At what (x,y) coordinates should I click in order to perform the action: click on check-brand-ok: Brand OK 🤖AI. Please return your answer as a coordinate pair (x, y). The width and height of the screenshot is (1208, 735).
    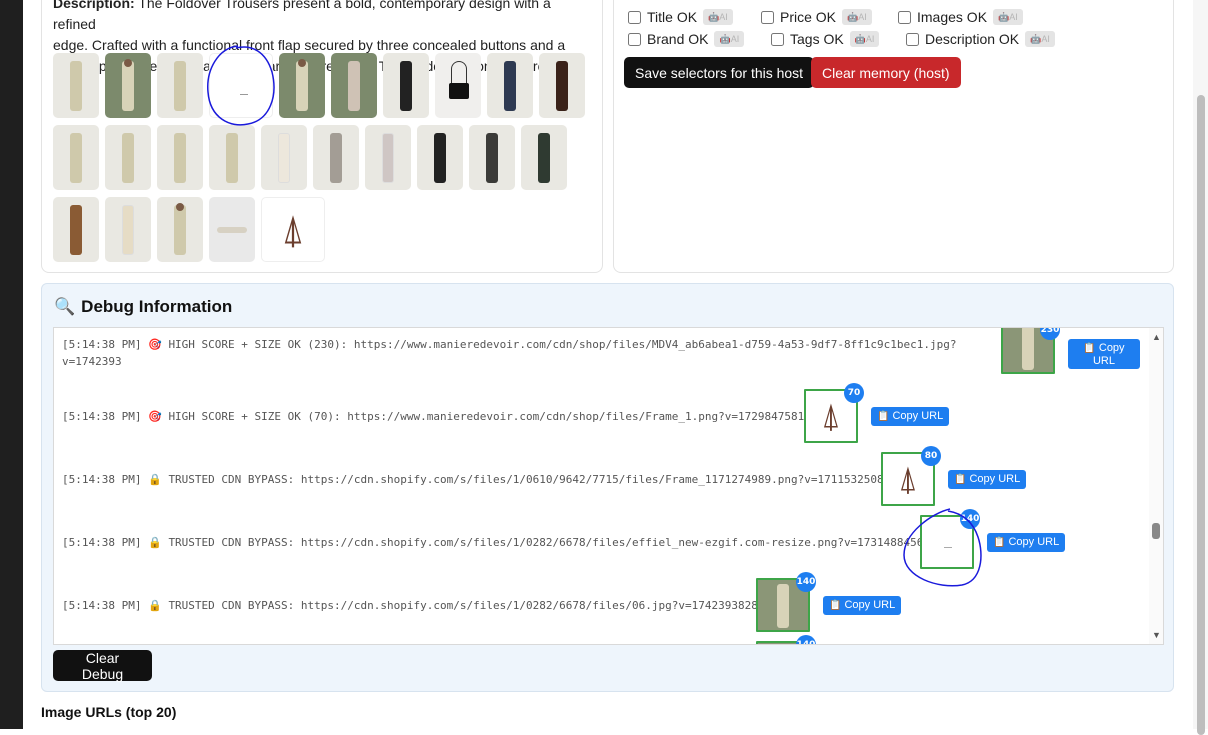
    Looking at the image, I should click on (686, 39).